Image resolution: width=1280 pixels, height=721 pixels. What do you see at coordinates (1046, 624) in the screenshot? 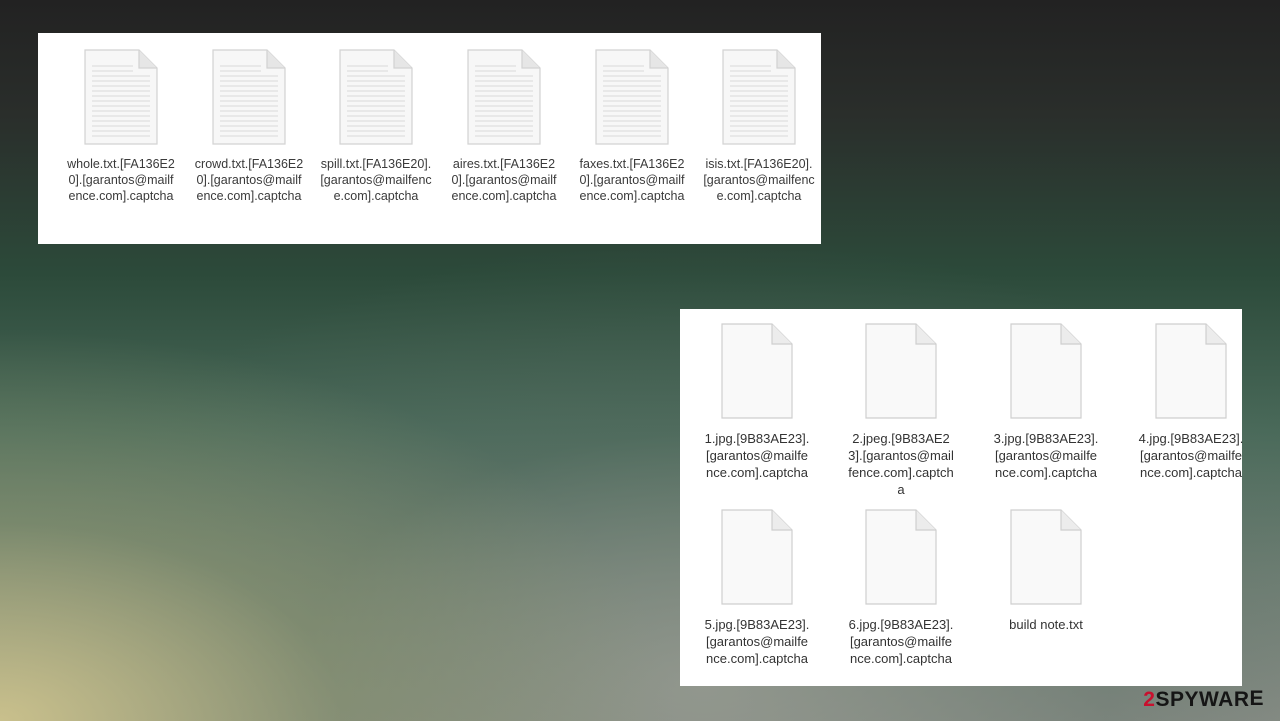
I see `file-name: build note.txt` at bounding box center [1046, 624].